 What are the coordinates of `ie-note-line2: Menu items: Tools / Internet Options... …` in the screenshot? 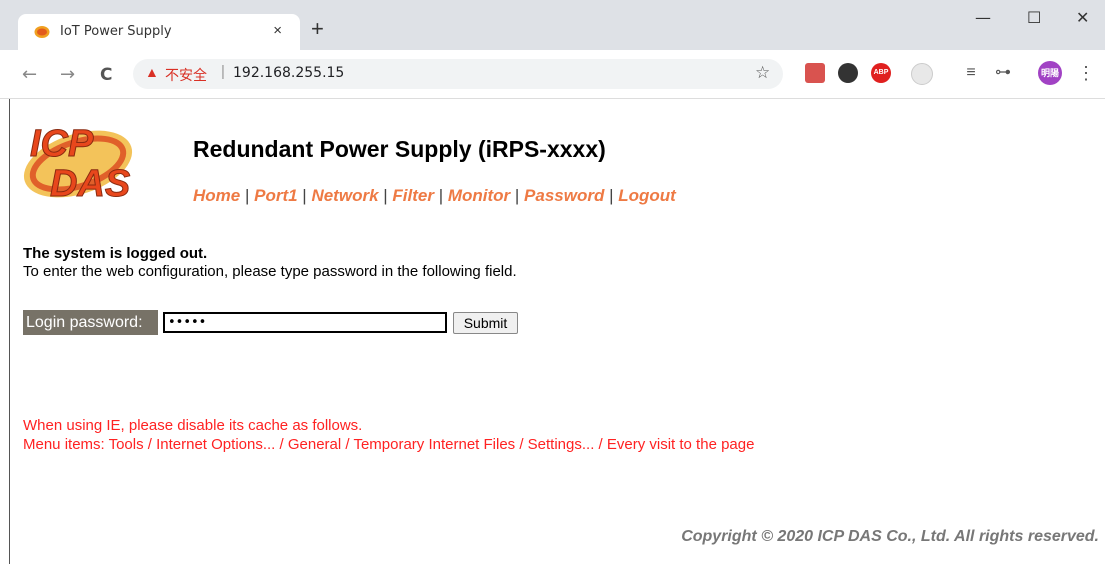 It's located at (389, 444).